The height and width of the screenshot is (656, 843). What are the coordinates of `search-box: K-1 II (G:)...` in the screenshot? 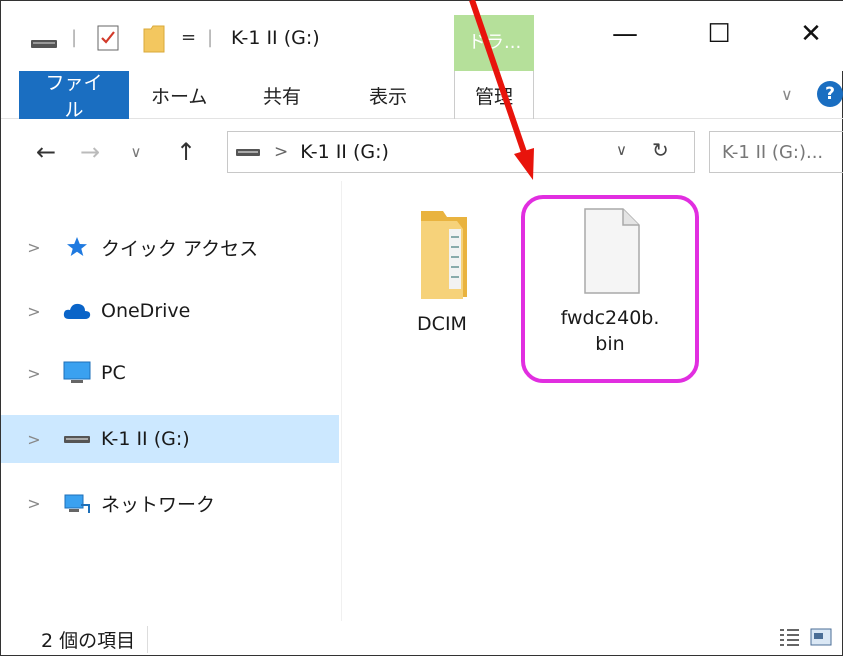 It's located at (776, 152).